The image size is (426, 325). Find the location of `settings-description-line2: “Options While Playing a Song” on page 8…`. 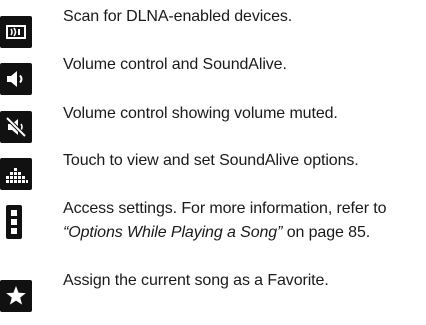

settings-description-line2: “Options While Playing a Song” on page 8… is located at coordinates (216, 233).